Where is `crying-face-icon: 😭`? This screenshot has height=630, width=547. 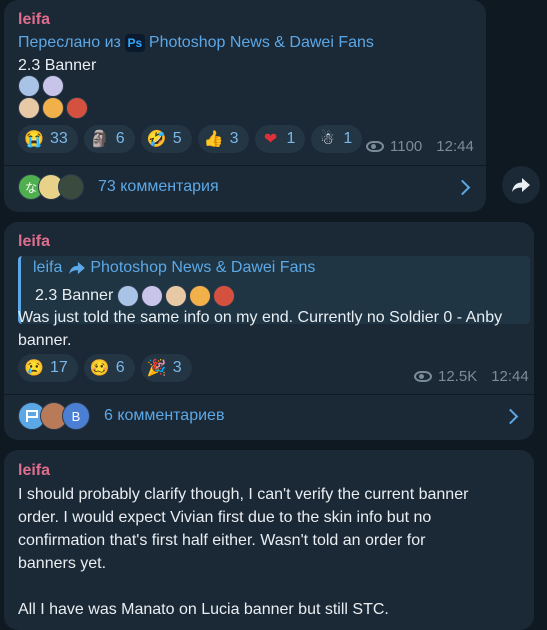
crying-face-icon: 😭 is located at coordinates (34, 139).